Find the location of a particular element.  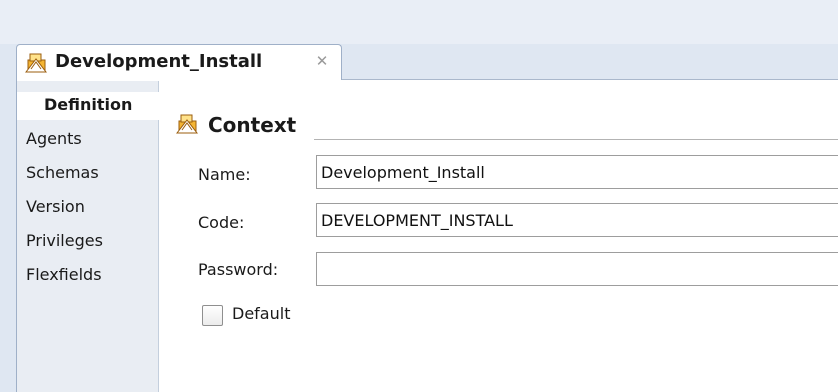

sidebar-item-agents: Agents is located at coordinates (54, 139).